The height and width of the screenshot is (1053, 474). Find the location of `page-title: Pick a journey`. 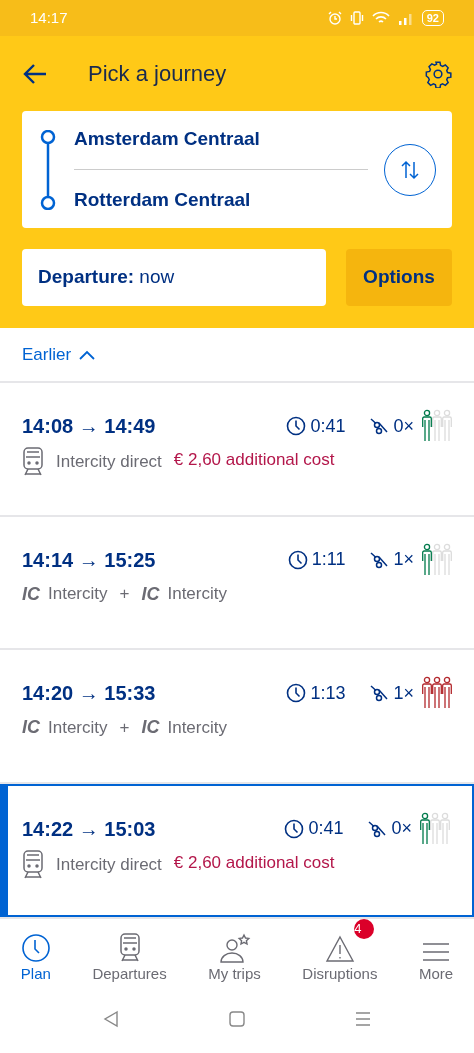

page-title: Pick a journey is located at coordinates (158, 74).